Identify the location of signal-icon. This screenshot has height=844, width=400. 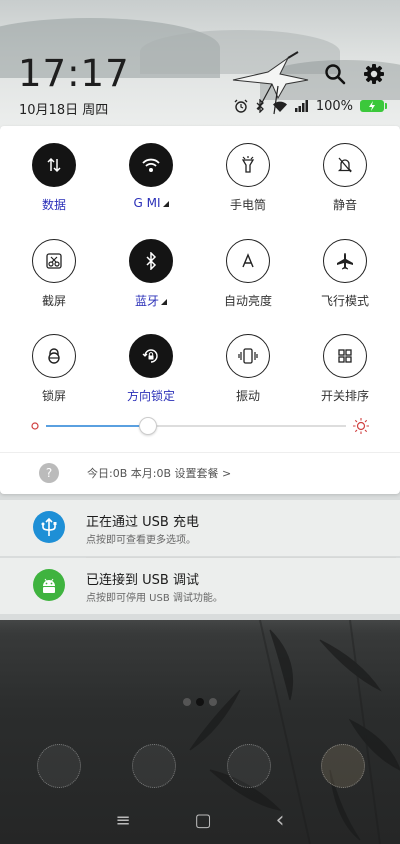
(301, 106).